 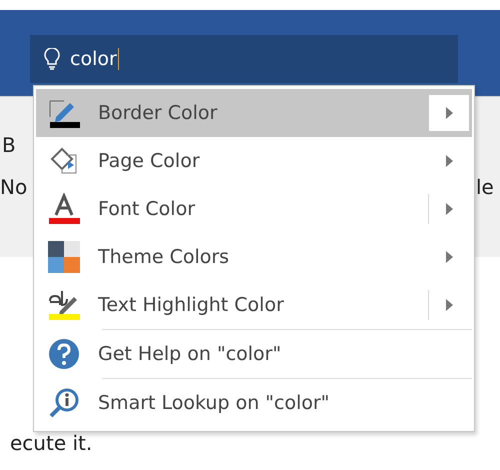 What do you see at coordinates (64, 209) in the screenshot?
I see `font-color-icon` at bounding box center [64, 209].